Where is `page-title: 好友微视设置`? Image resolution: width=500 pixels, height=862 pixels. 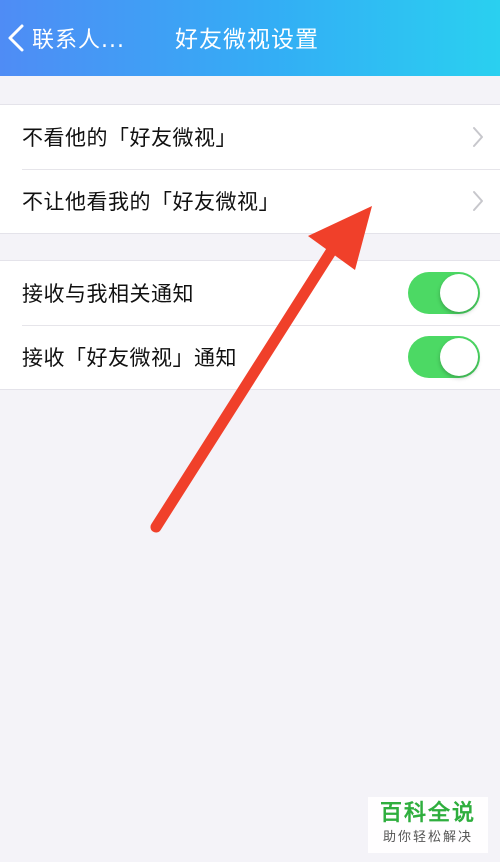
page-title: 好友微视设置 is located at coordinates (247, 40).